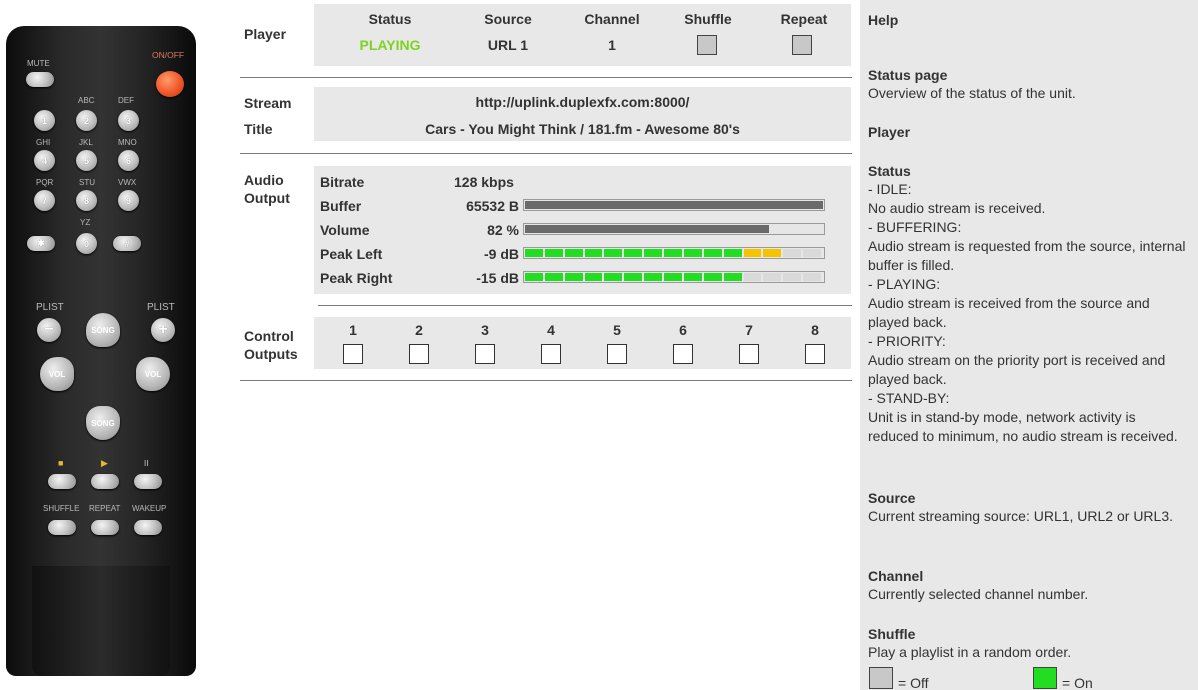 The width and height of the screenshot is (1198, 690). Describe the element at coordinates (909, 398) in the screenshot. I see `help-status-line: - STAND-BY:` at that location.